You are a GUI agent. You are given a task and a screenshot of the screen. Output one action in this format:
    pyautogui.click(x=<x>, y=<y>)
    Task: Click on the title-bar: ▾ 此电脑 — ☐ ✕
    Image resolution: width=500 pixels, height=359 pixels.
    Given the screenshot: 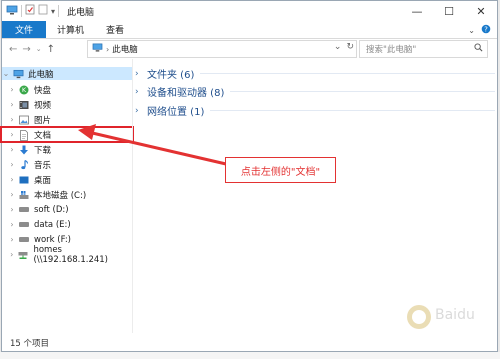 What is the action you would take?
    pyautogui.click(x=249, y=11)
    